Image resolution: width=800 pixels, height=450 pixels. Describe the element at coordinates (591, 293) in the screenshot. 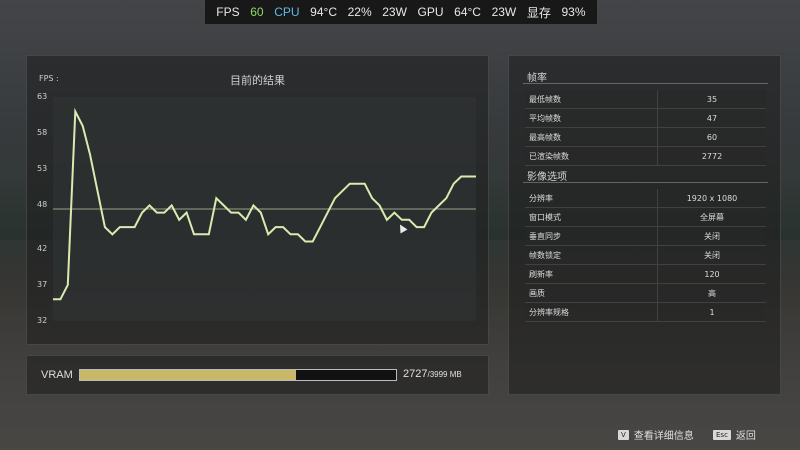

I see `row-key: 画质` at that location.